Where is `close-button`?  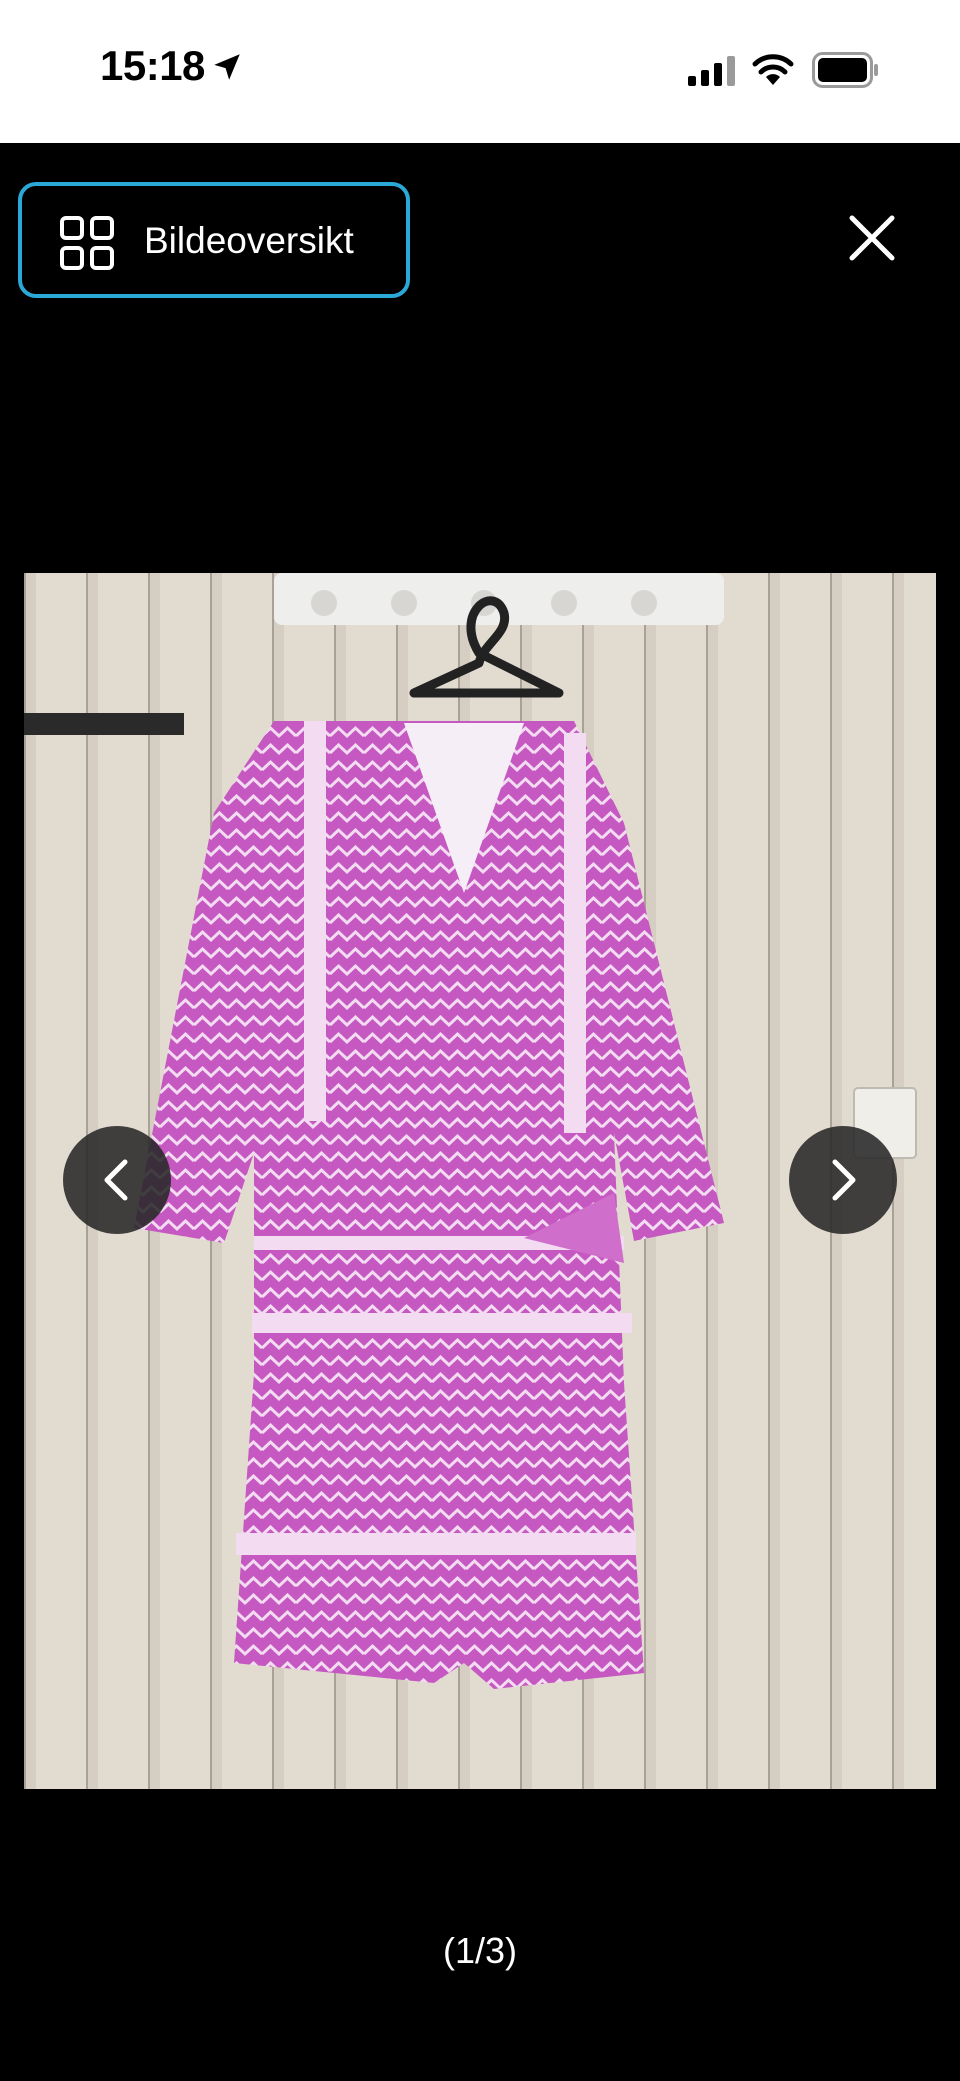 close-button is located at coordinates (872, 238).